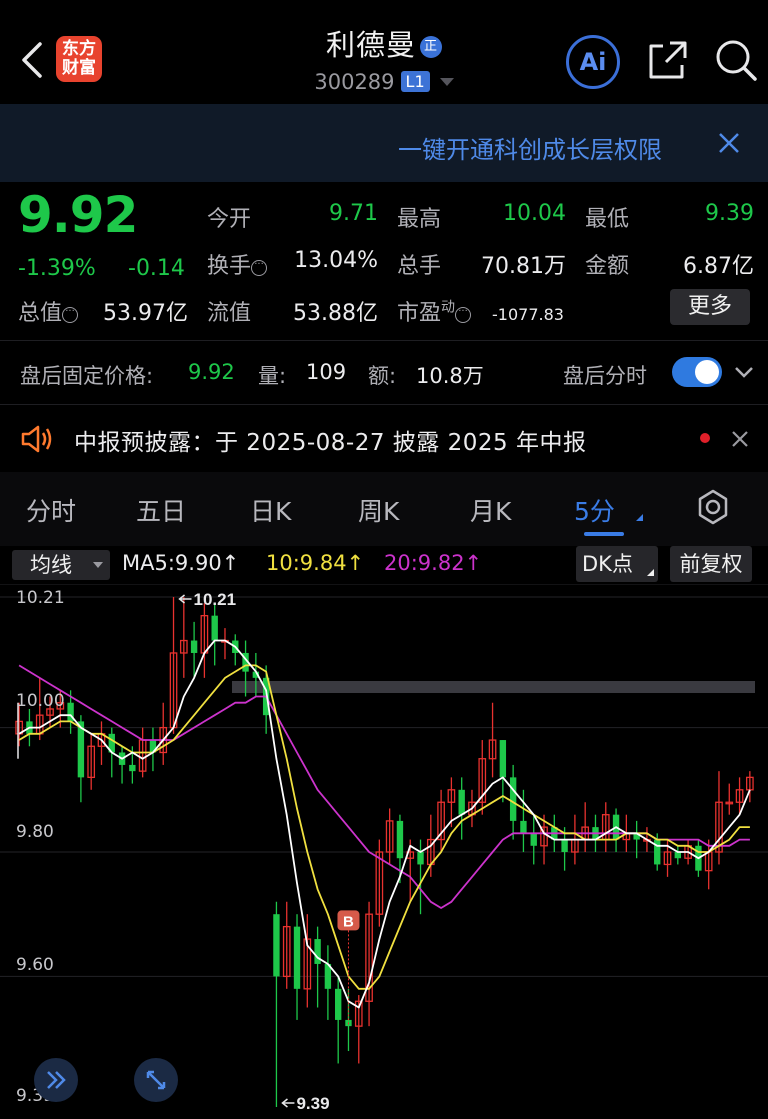  Describe the element at coordinates (315, 563) in the screenshot. I see `ma10-readout: 10:9.84↑` at that location.